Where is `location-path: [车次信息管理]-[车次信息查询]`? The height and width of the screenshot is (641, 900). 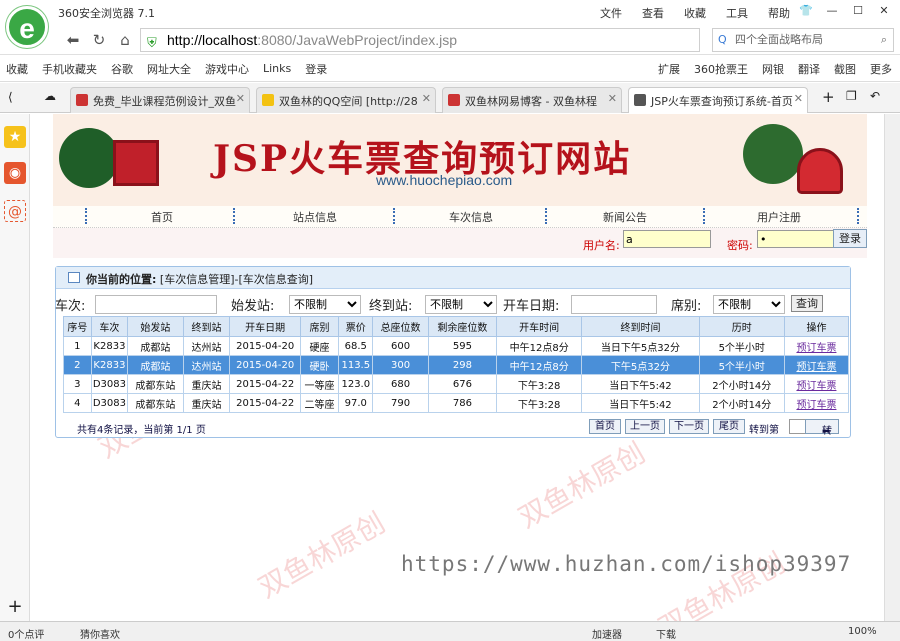 location-path: [车次信息管理]-[车次信息查询] is located at coordinates (236, 279).